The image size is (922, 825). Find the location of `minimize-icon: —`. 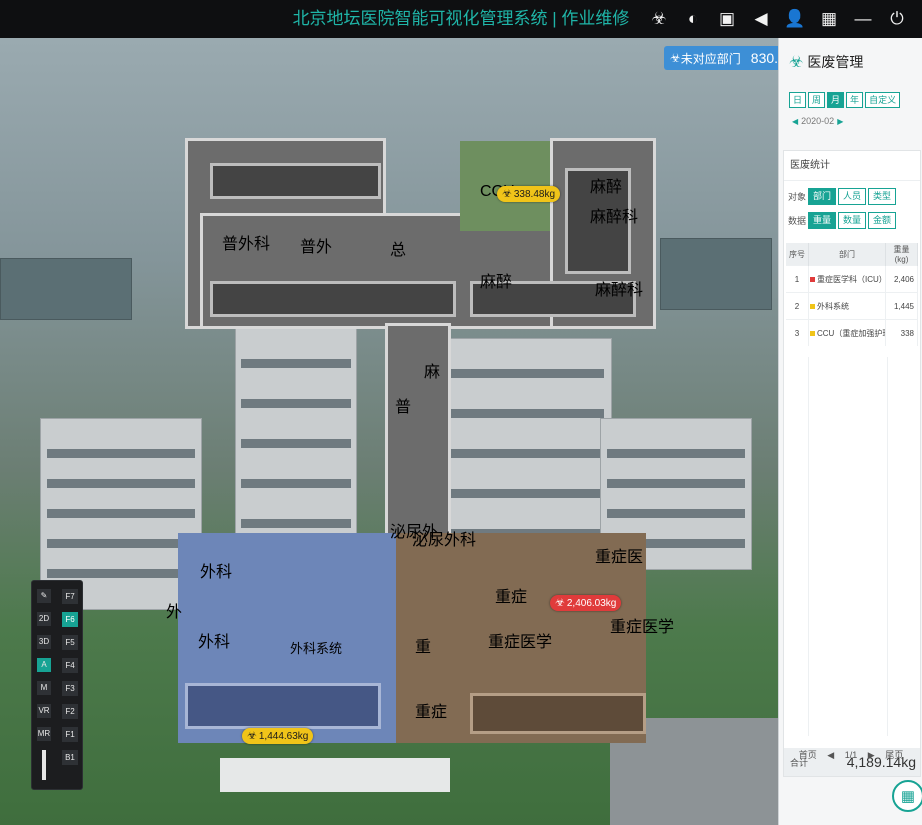

minimize-icon: — is located at coordinates (863, 19).